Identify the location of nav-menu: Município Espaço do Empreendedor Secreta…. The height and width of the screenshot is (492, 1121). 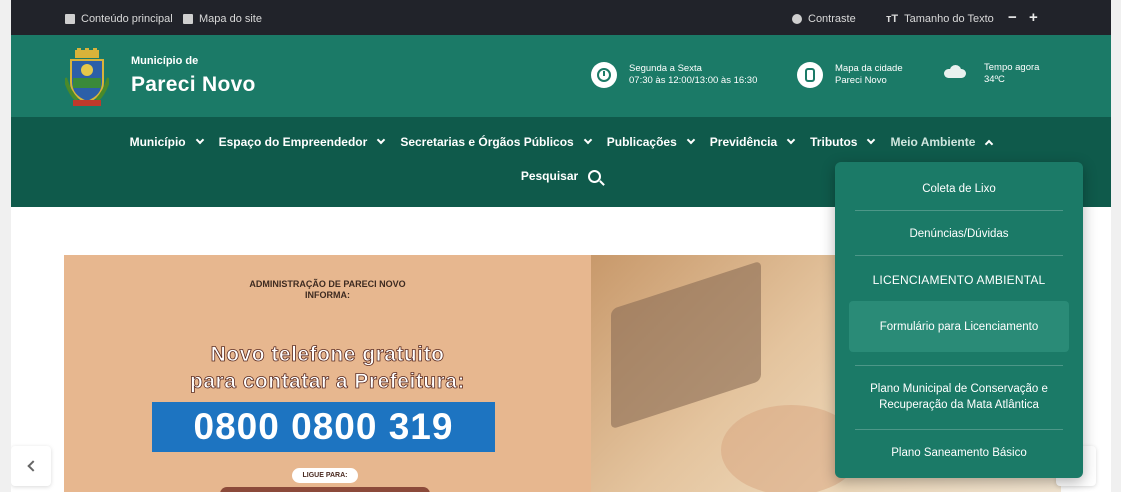
(561, 142).